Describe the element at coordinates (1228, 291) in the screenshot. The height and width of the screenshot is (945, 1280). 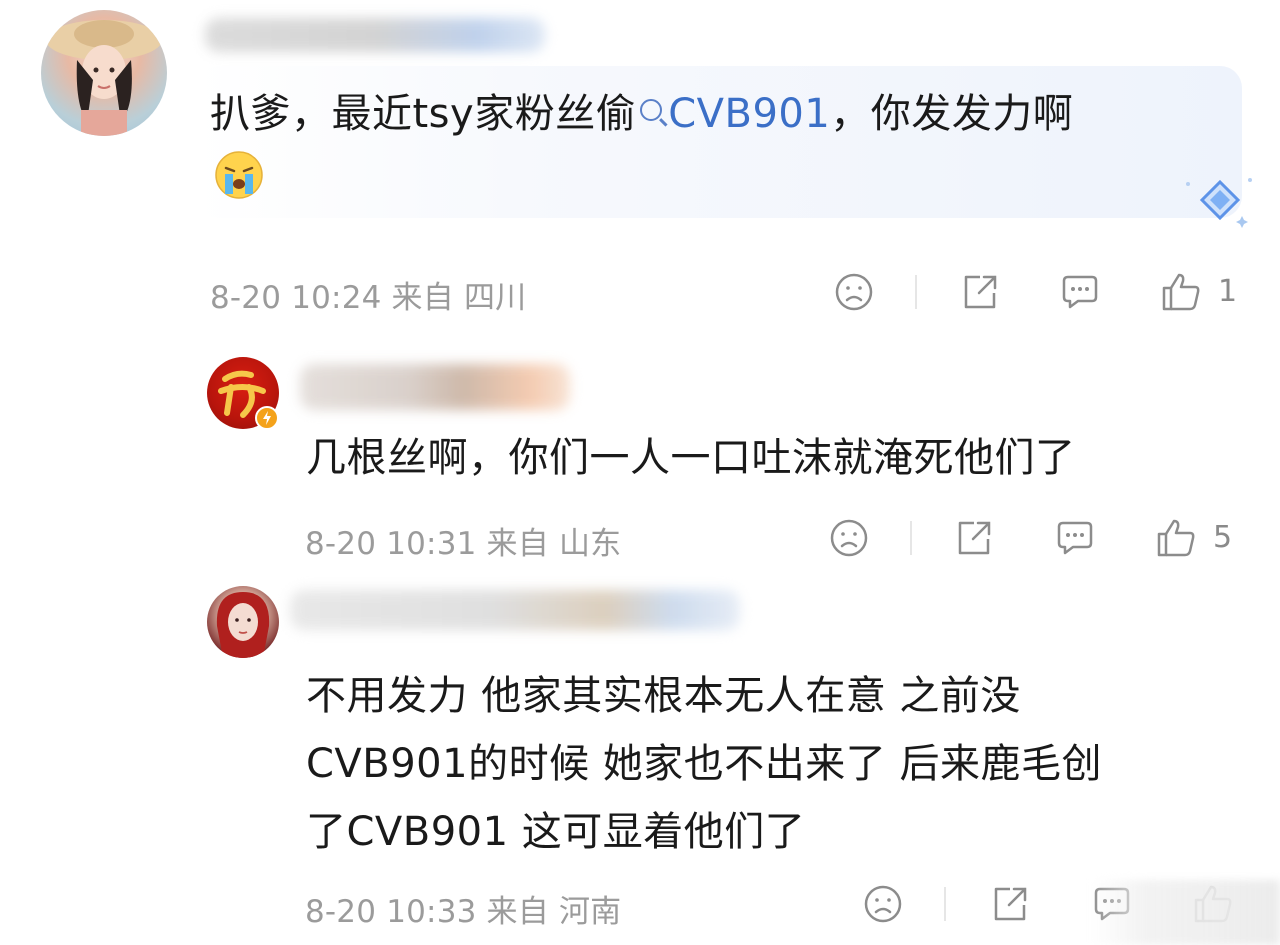
I see `like-count: 1` at that location.